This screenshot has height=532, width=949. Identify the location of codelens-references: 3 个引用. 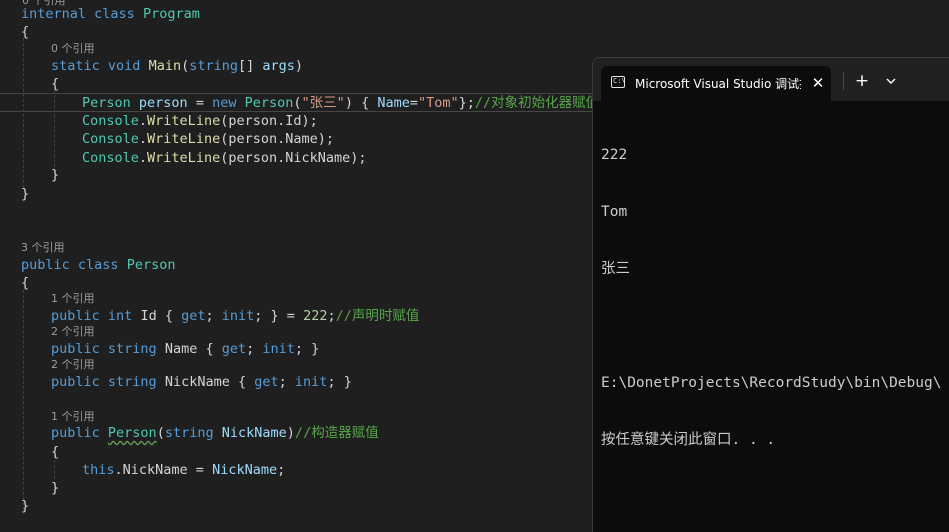
(43, 248).